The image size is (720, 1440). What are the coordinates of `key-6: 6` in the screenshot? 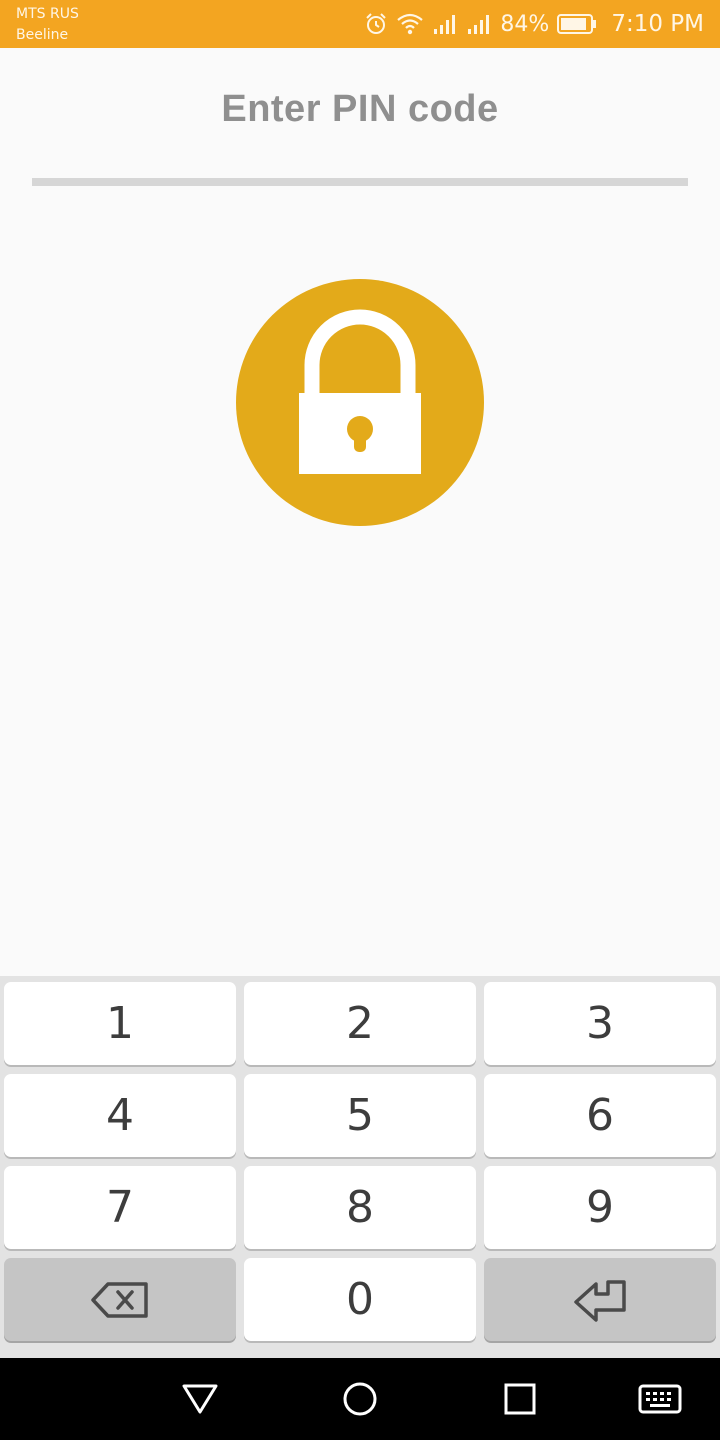 It's located at (600, 1115).